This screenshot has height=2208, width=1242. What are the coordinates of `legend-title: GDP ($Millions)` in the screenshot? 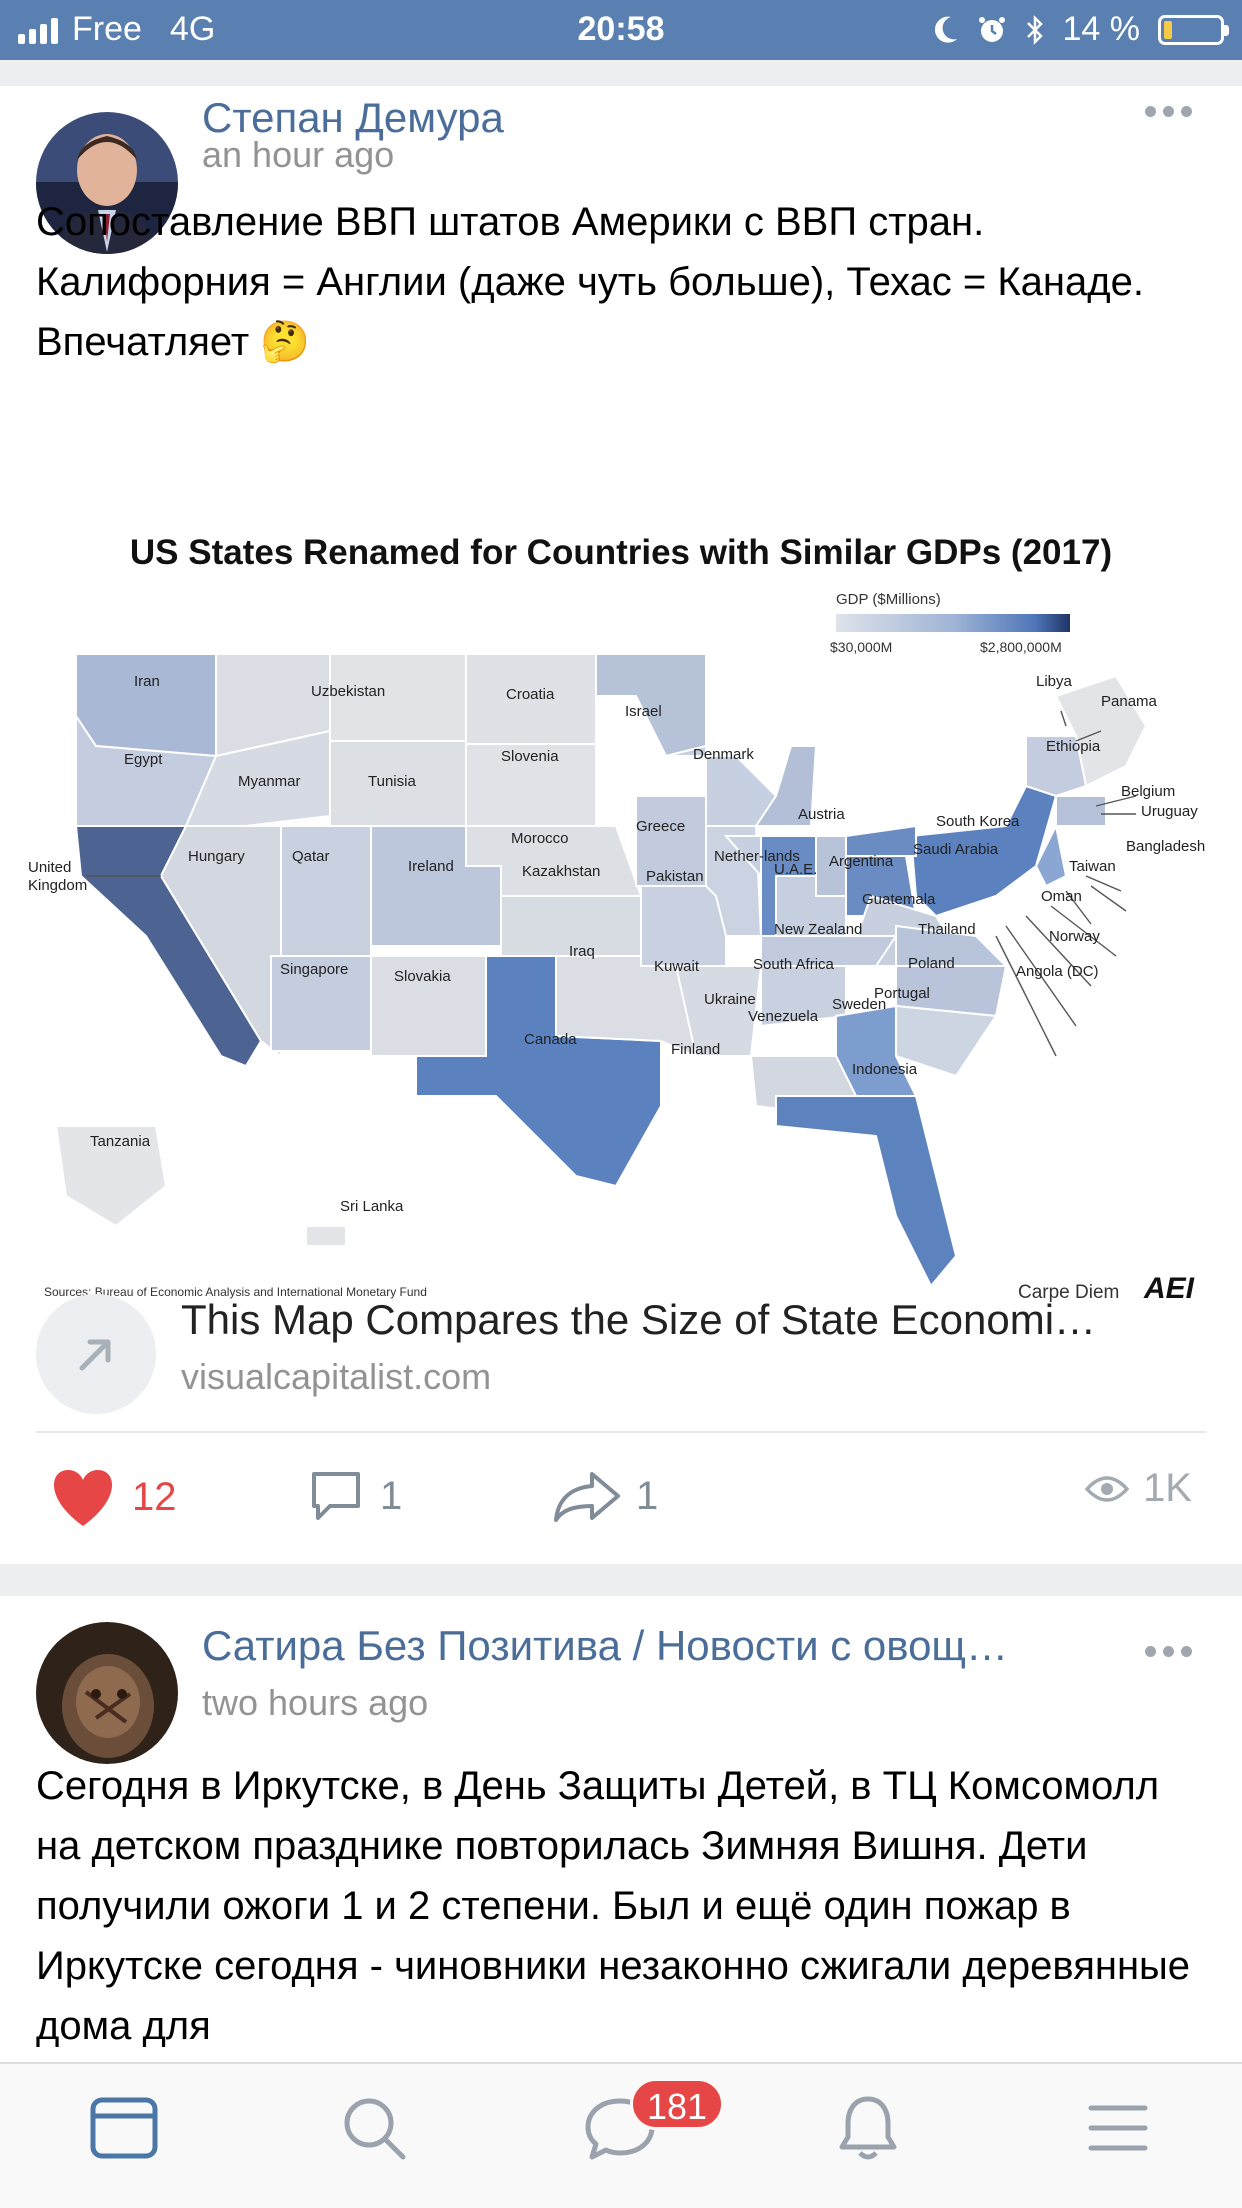 It's located at (888, 599).